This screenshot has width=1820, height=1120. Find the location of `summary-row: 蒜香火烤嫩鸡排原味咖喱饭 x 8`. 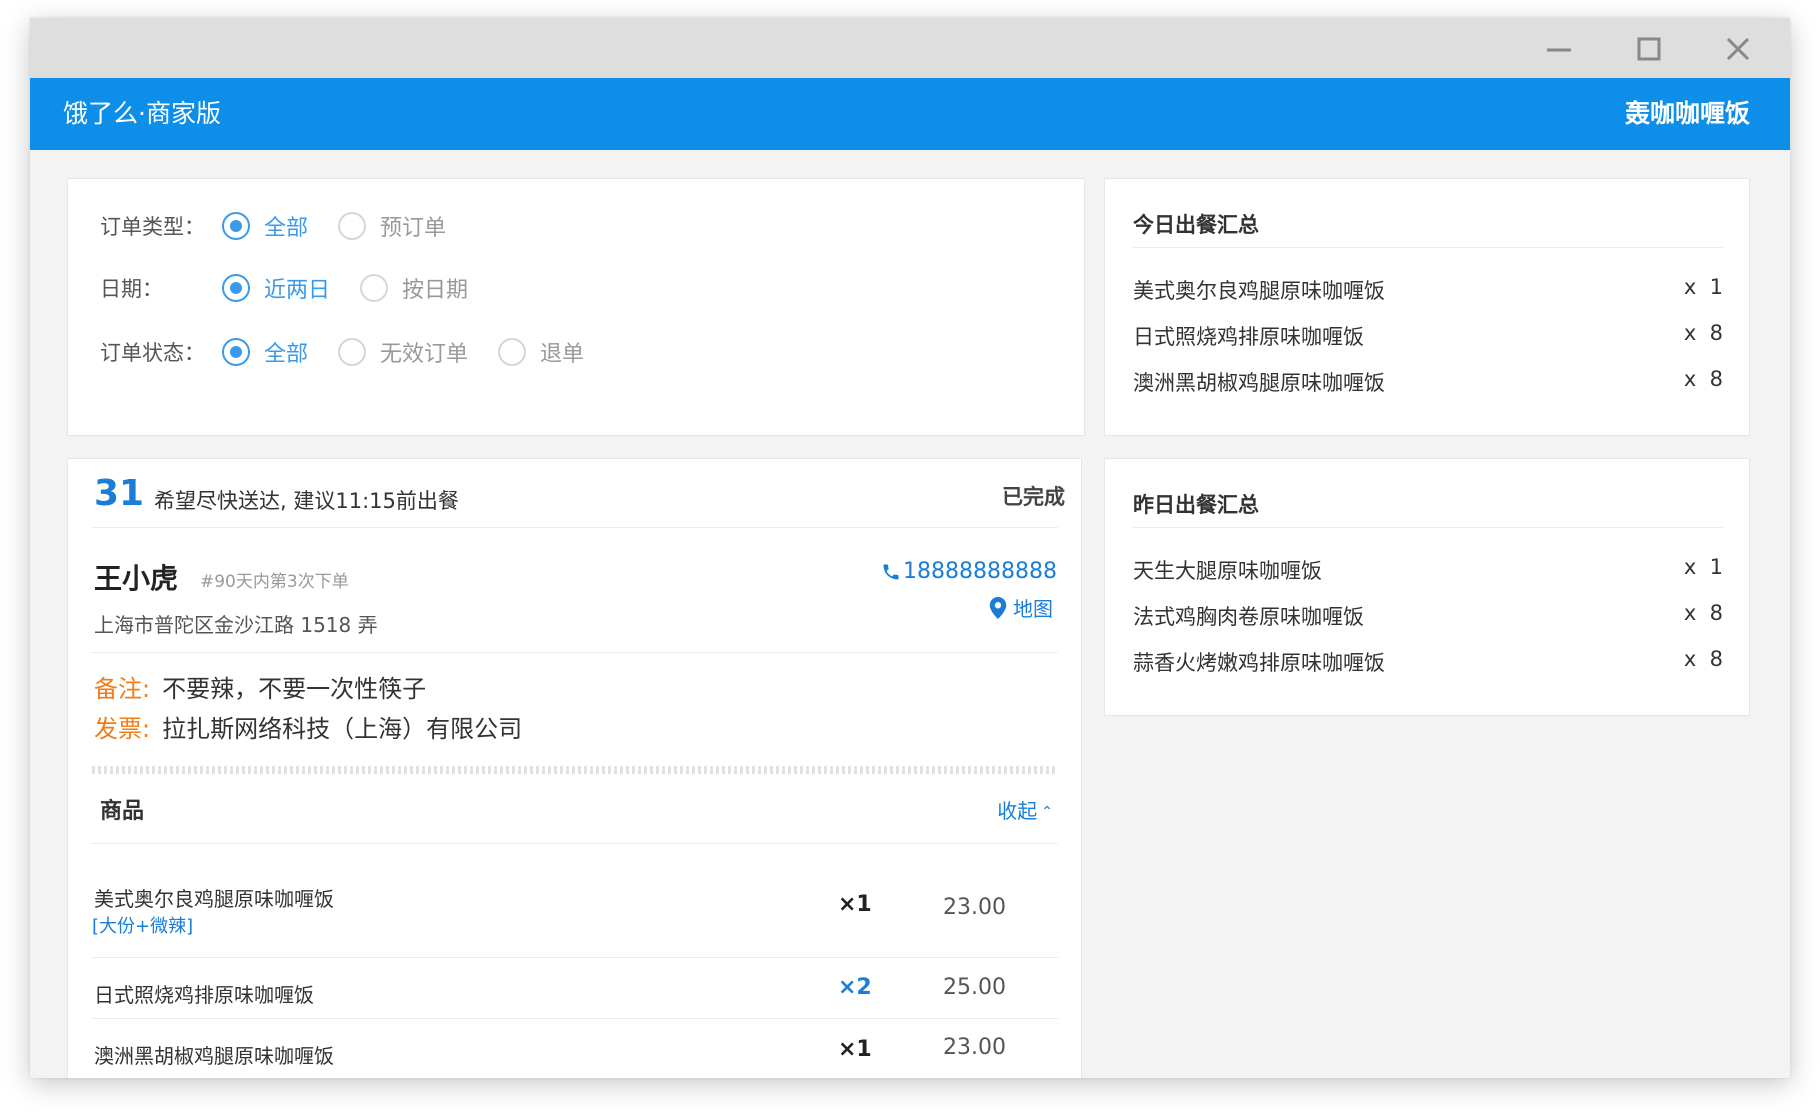

summary-row: 蒜香火烤嫩鸡排原味咖喱饭 x 8 is located at coordinates (1428, 661).